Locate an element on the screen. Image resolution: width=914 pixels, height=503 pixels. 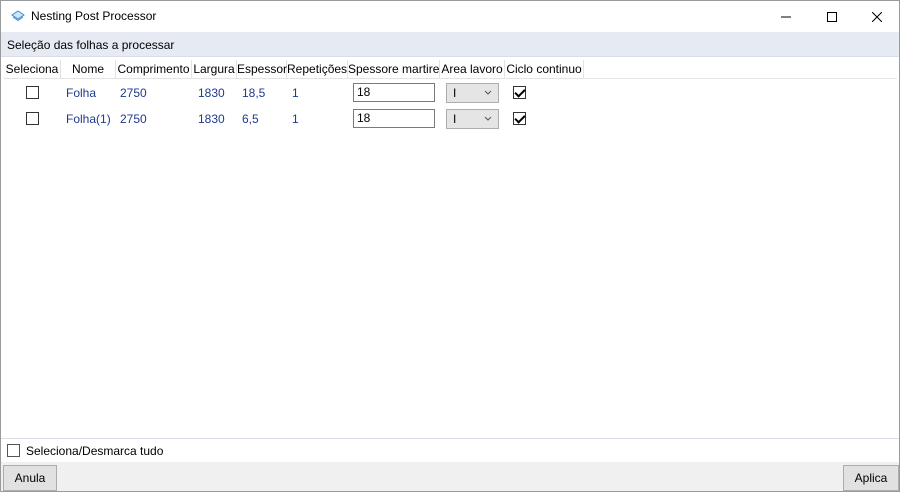
apply-button: Aplica is located at coordinates (871, 478).